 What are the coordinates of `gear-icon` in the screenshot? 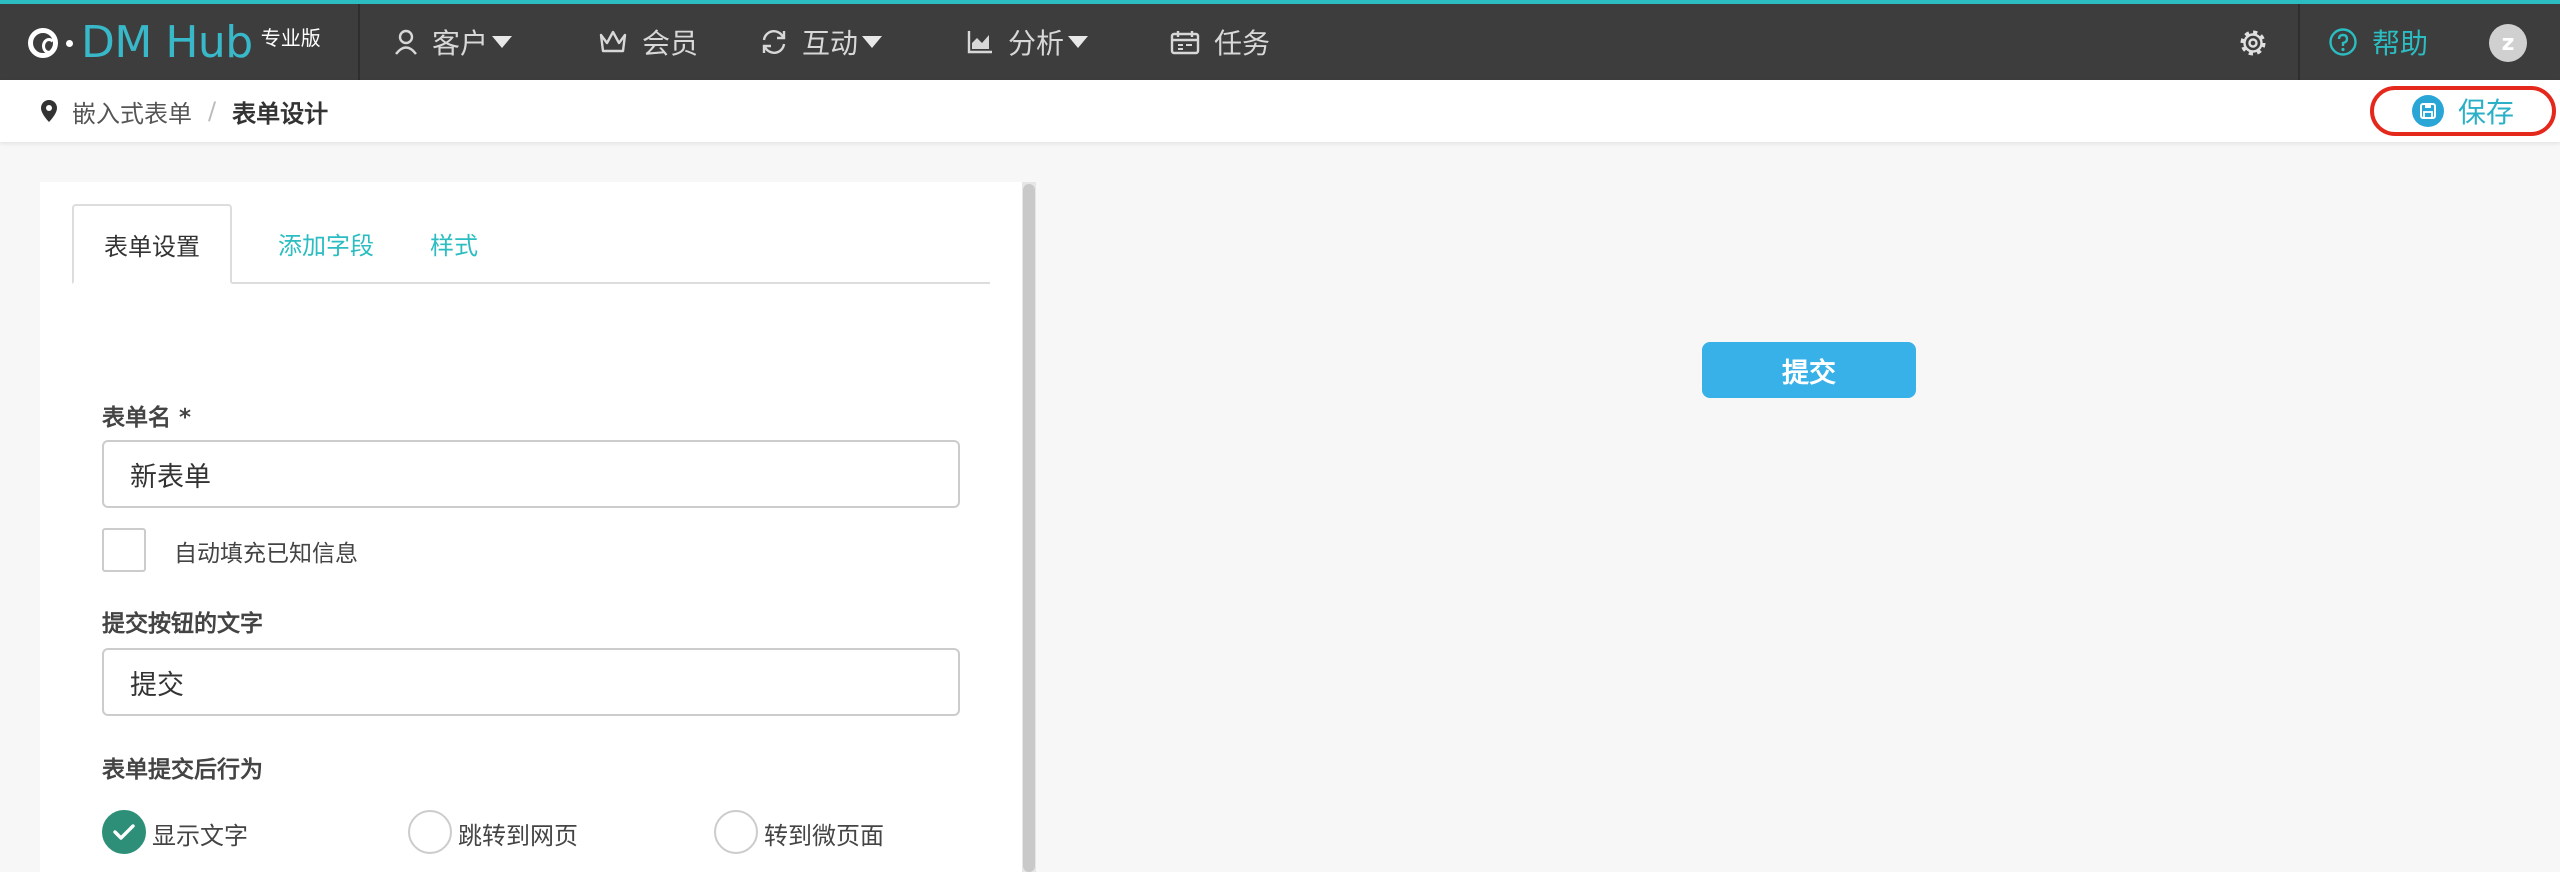 It's located at (2253, 43).